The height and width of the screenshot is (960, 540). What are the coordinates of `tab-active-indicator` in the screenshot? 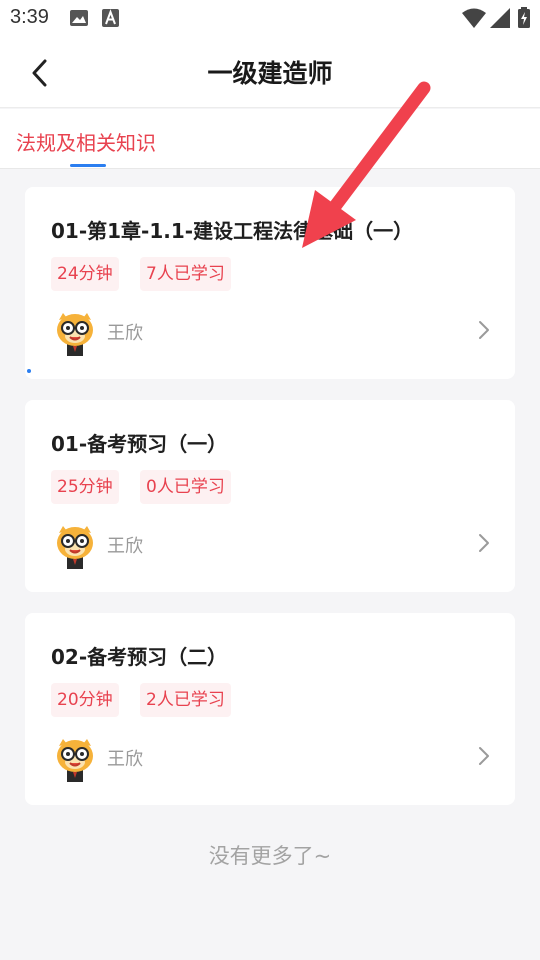 It's located at (88, 165).